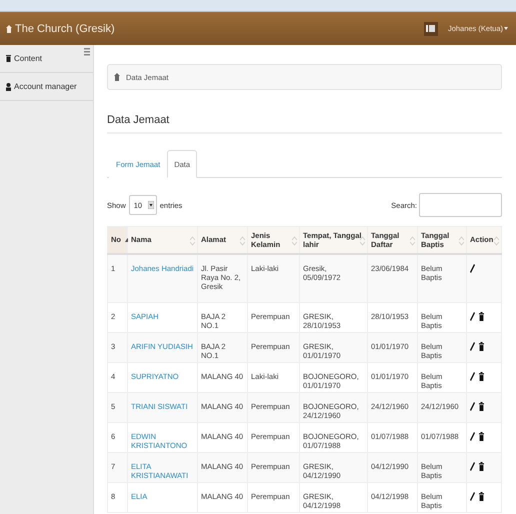  I want to click on sidebar-item: Content, so click(46, 59).